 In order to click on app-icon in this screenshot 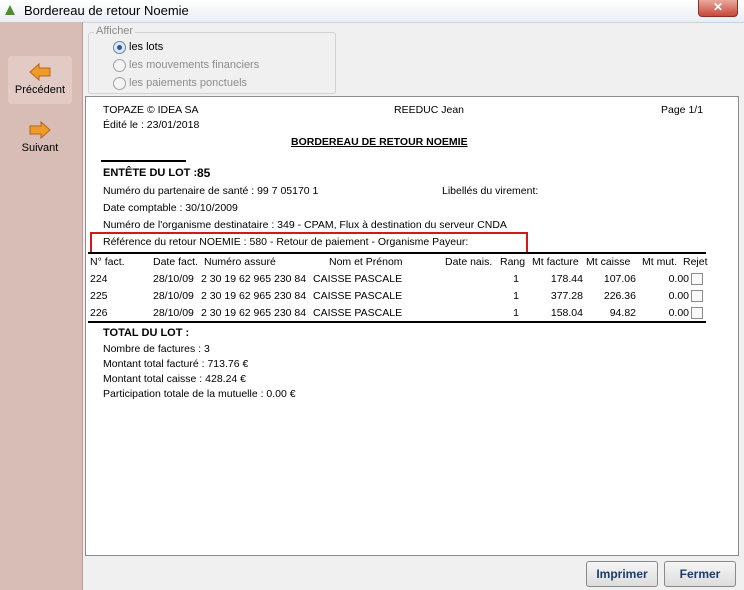, I will do `click(10, 10)`.